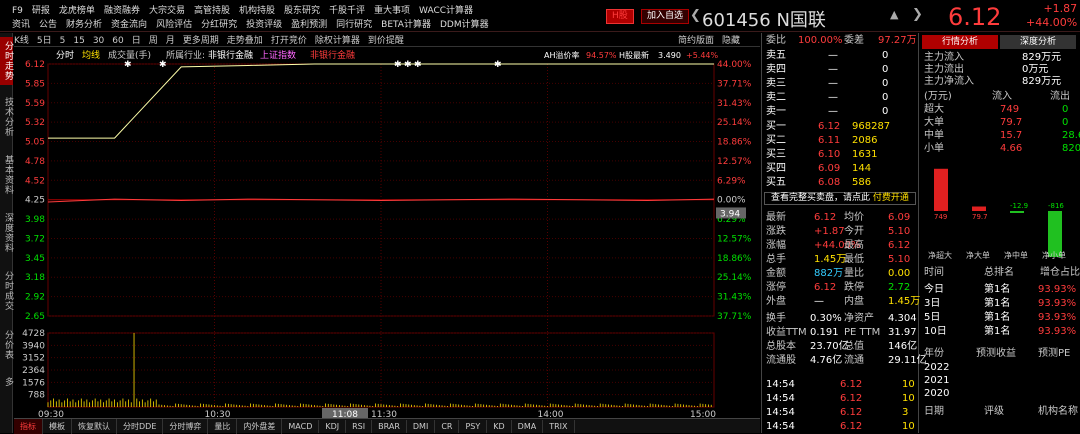  I want to click on indicator-tab: 量比, so click(223, 426).